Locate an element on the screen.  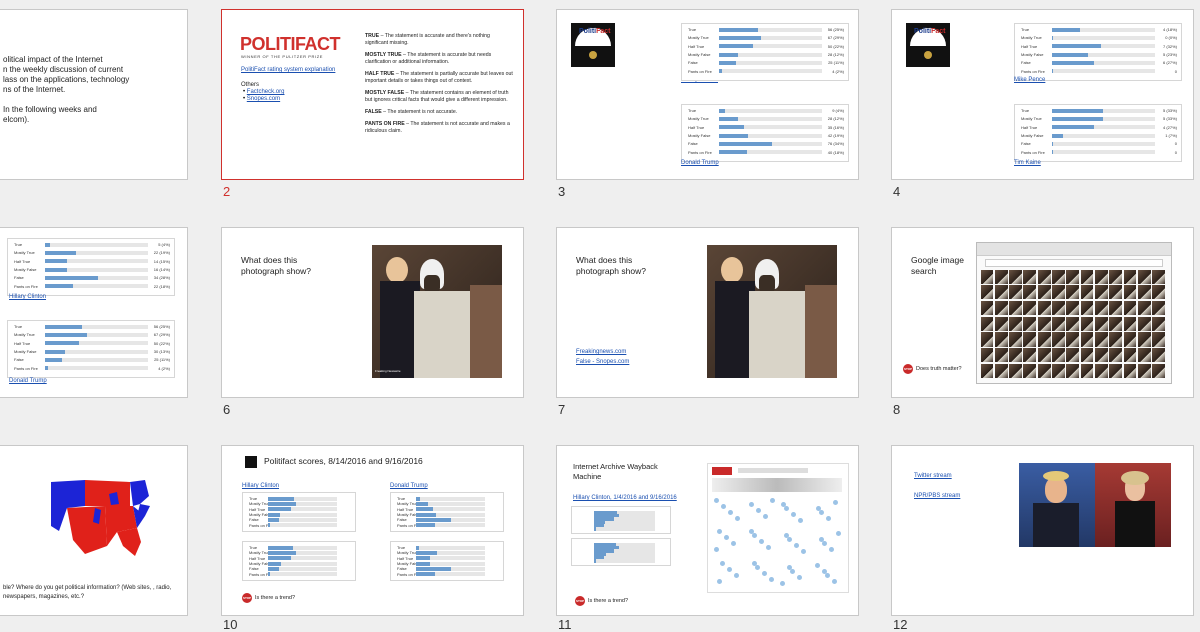
factcheck-link: Factcheck.org is located at coordinates (266, 92).